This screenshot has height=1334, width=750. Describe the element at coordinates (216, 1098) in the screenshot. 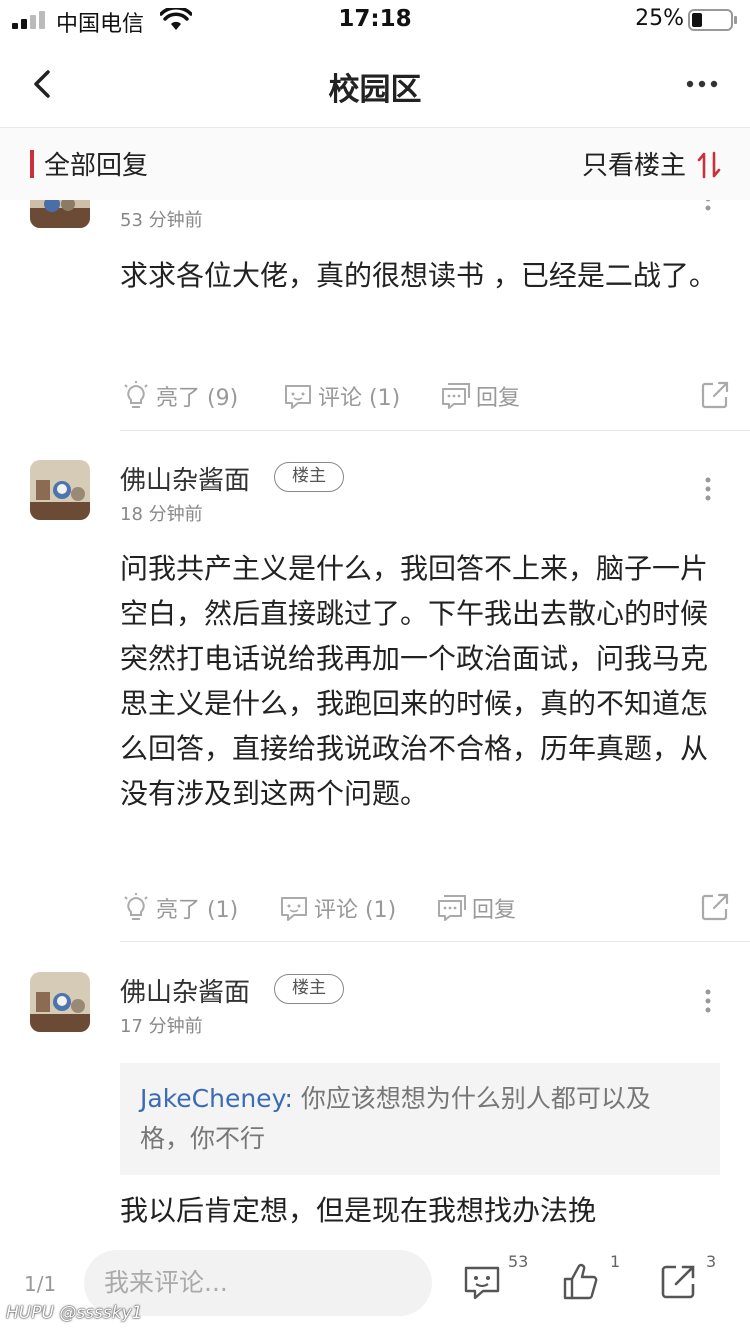

I see `quoted-username: JakeCheney:` at that location.